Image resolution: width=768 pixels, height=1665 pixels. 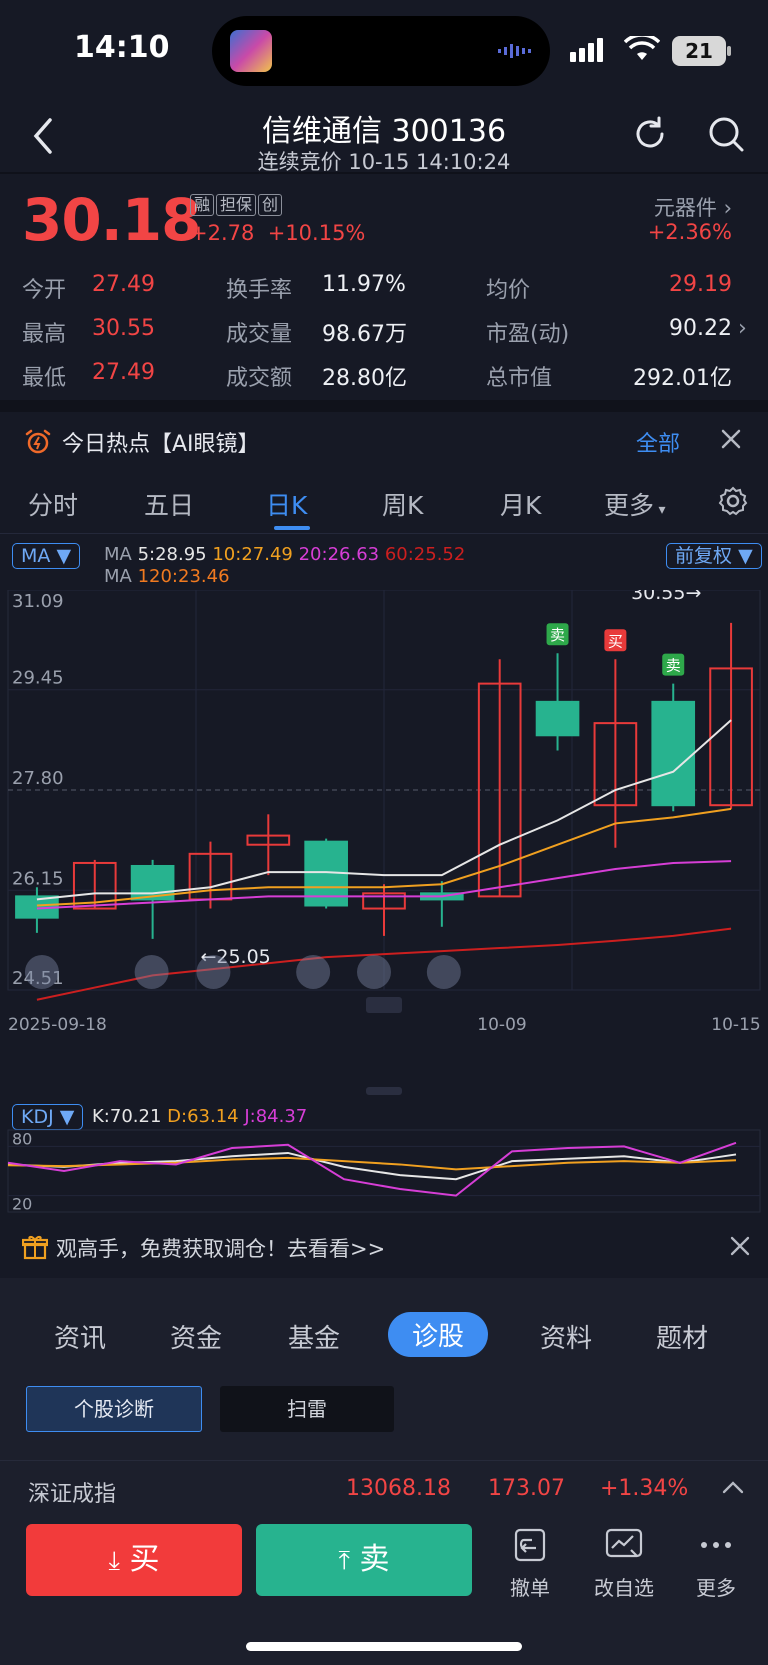 What do you see at coordinates (237, 205) in the screenshot?
I see `stock-tags: 融担保创` at bounding box center [237, 205].